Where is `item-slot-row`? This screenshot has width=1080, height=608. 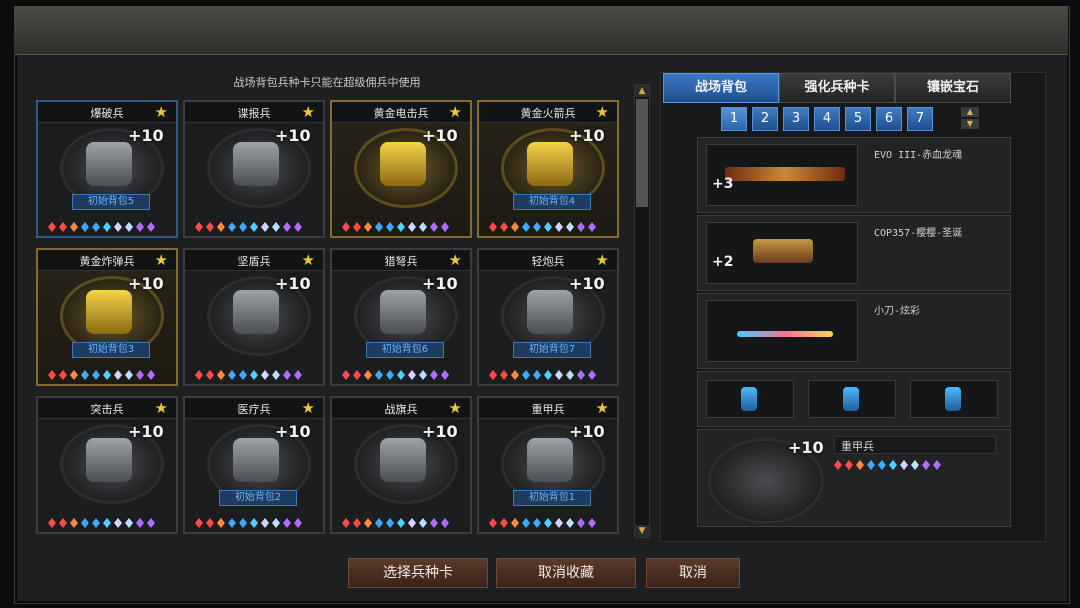 item-slot-row is located at coordinates (854, 399).